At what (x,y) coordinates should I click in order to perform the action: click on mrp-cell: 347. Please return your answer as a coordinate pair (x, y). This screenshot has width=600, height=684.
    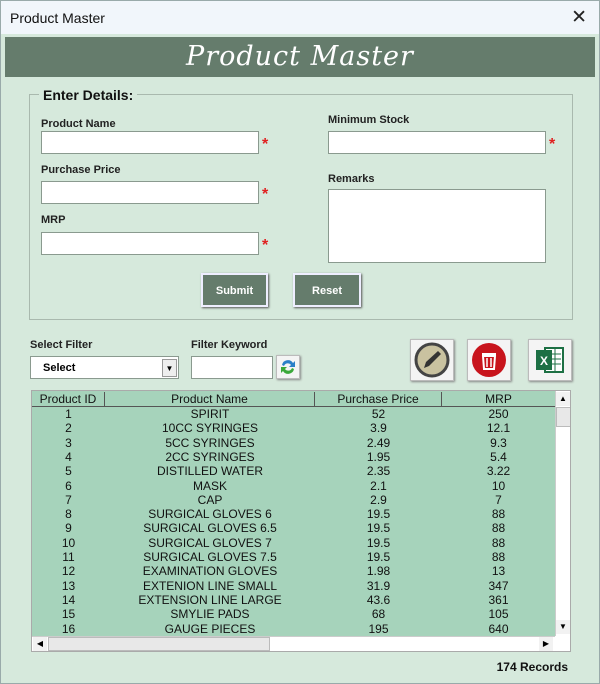
    Looking at the image, I should click on (498, 585).